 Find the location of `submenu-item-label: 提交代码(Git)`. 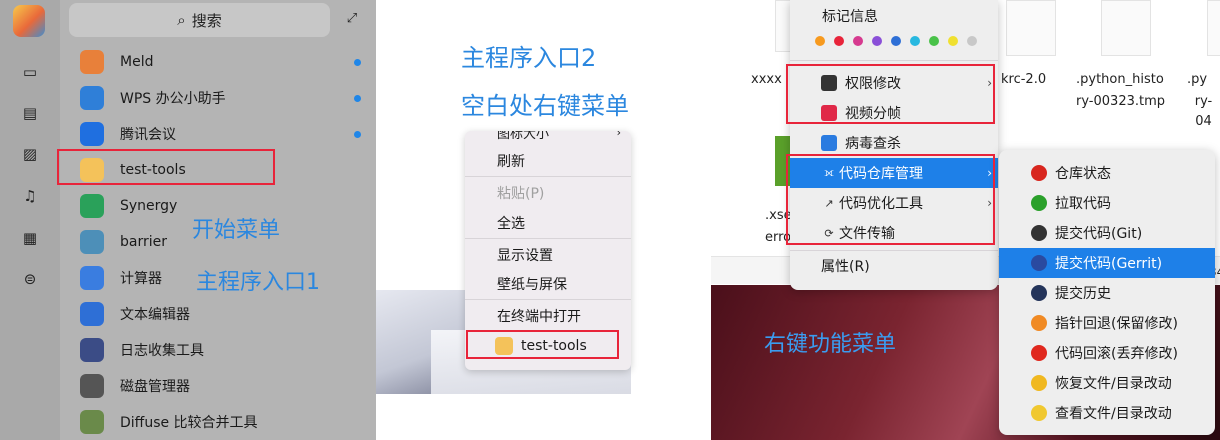

submenu-item-label: 提交代码(Git) is located at coordinates (1099, 234).